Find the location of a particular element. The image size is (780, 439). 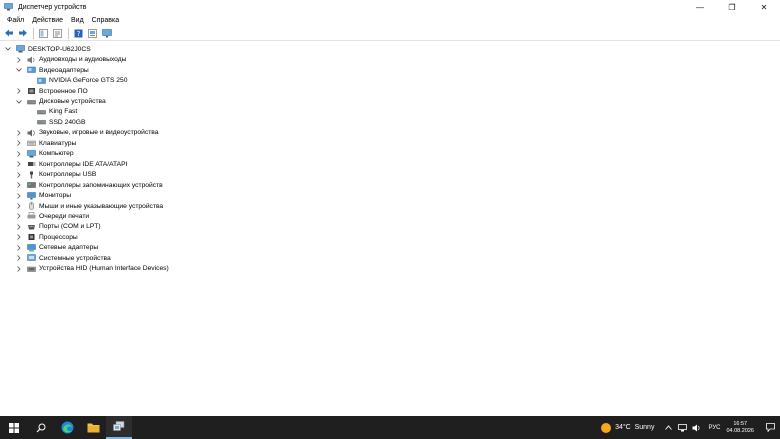

tree-category: Устройства HID (Human Interface Devices) is located at coordinates (92, 268).